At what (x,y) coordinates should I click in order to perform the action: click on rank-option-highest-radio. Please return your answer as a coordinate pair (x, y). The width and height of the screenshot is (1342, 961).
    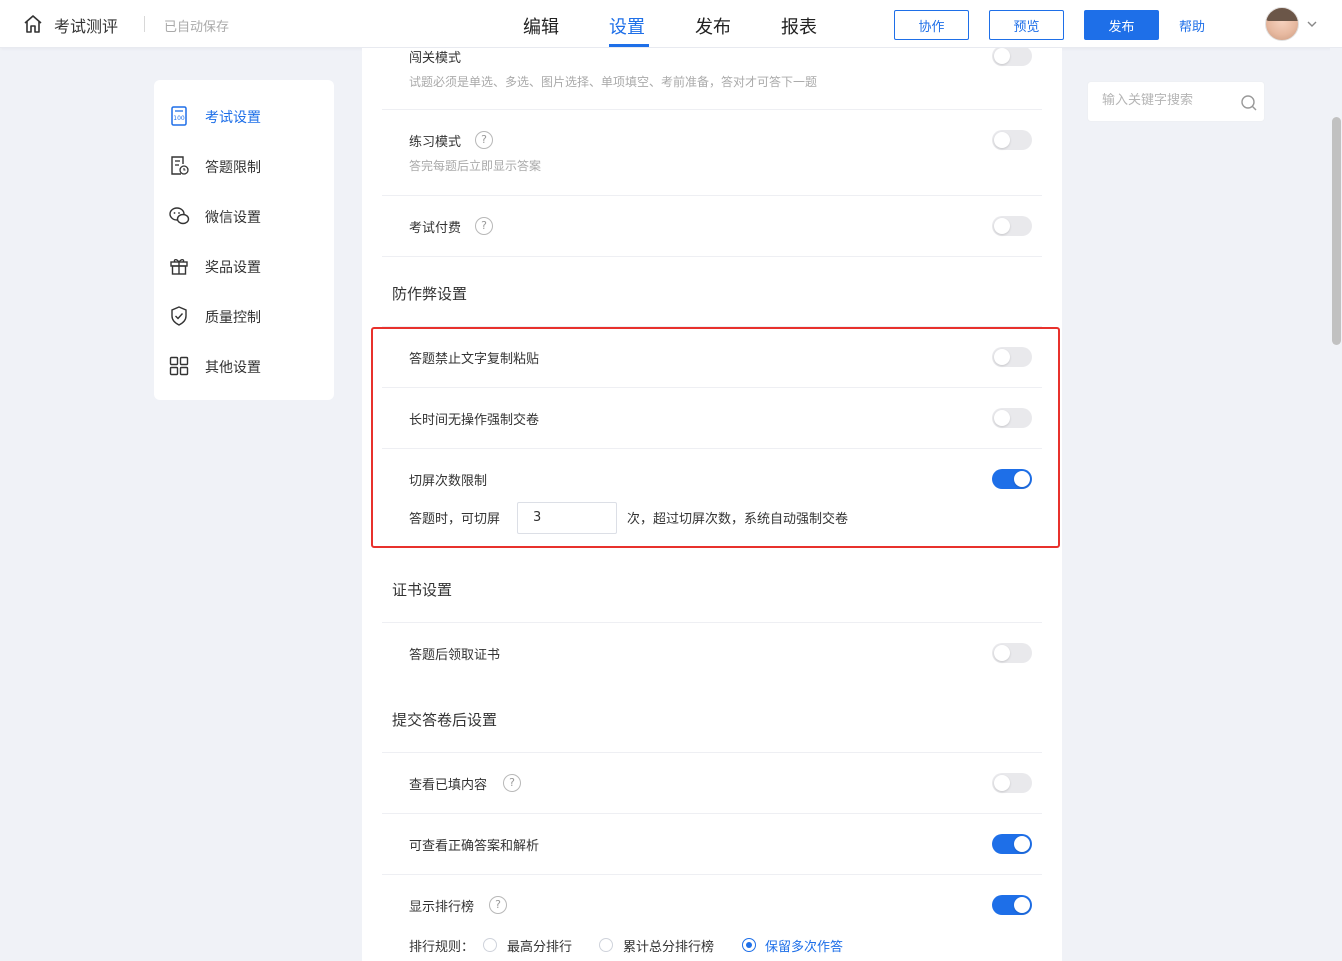
    Looking at the image, I should click on (490, 945).